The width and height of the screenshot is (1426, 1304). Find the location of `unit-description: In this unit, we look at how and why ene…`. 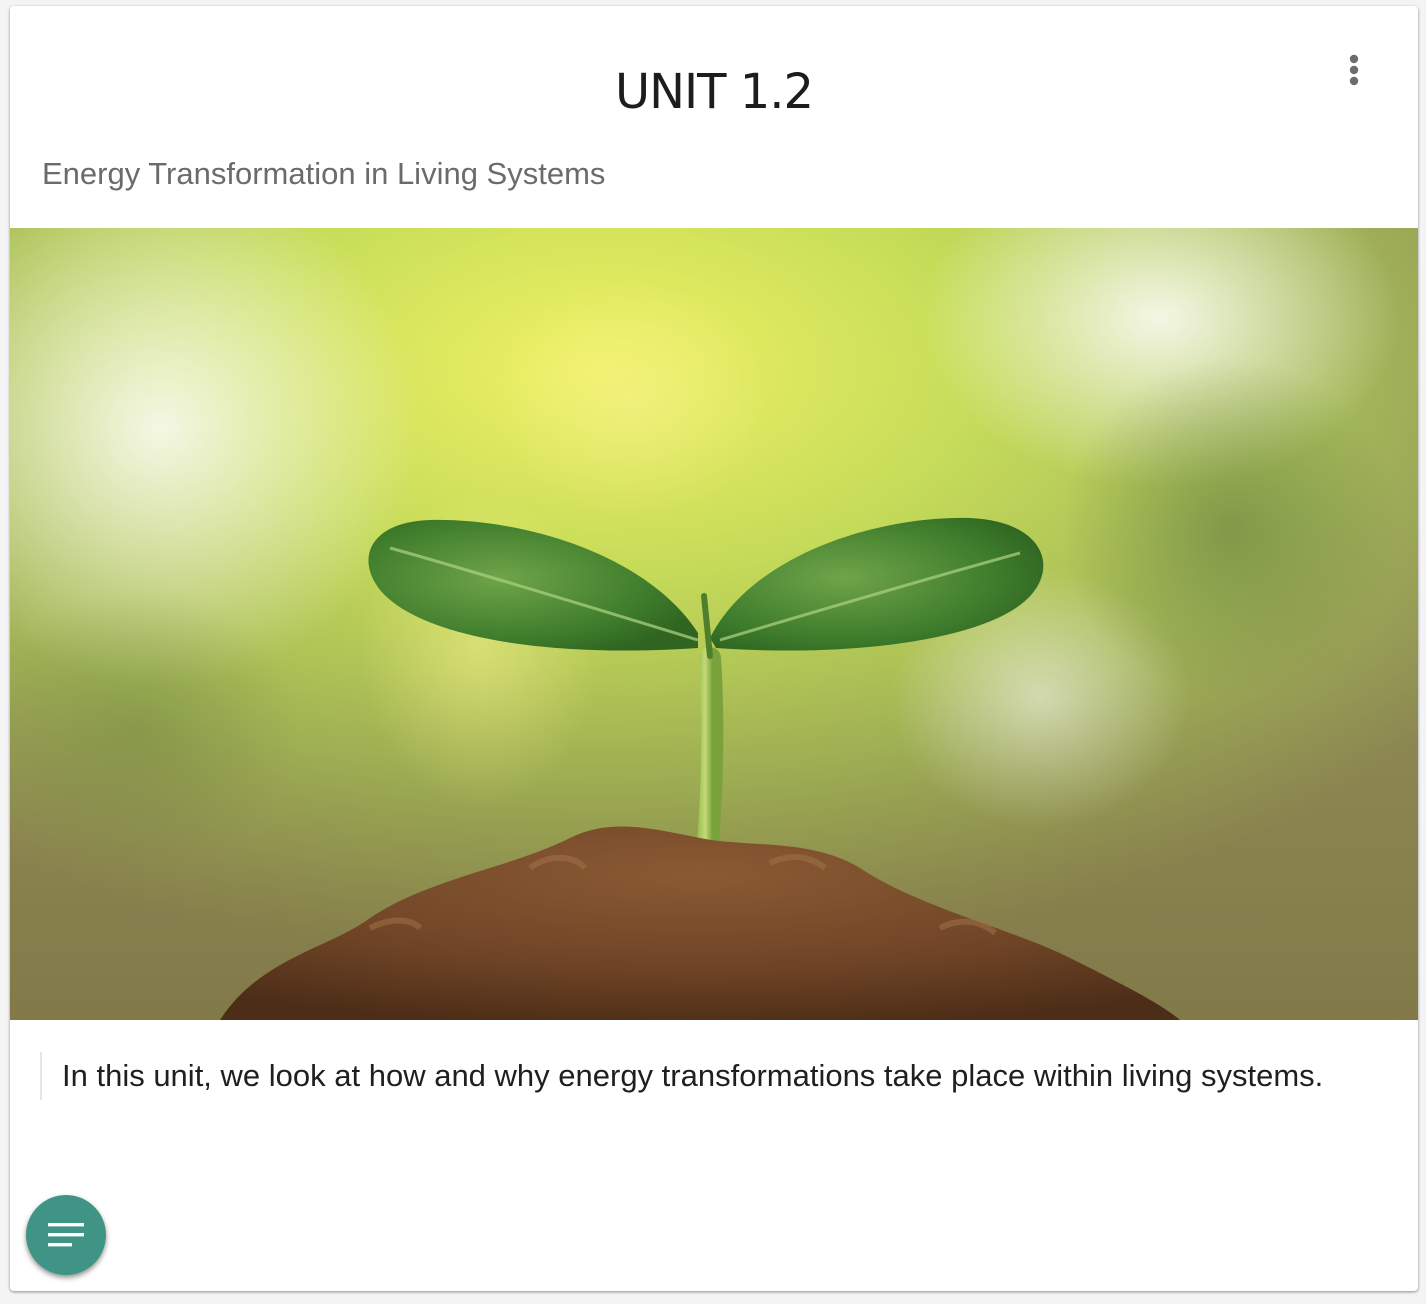

unit-description: In this unit, we look at how and why ene… is located at coordinates (696, 1076).